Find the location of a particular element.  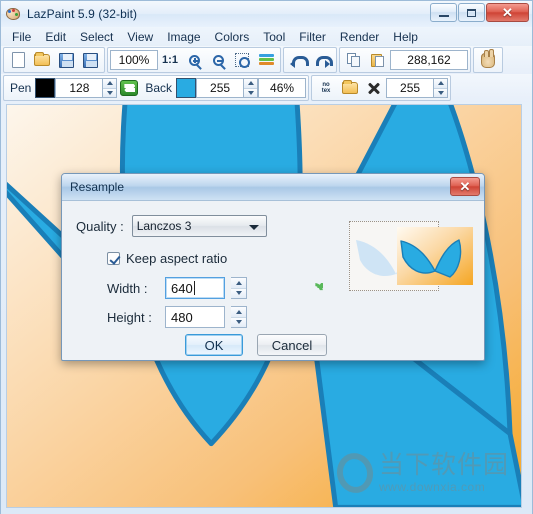

file-tool-group is located at coordinates (54, 60).